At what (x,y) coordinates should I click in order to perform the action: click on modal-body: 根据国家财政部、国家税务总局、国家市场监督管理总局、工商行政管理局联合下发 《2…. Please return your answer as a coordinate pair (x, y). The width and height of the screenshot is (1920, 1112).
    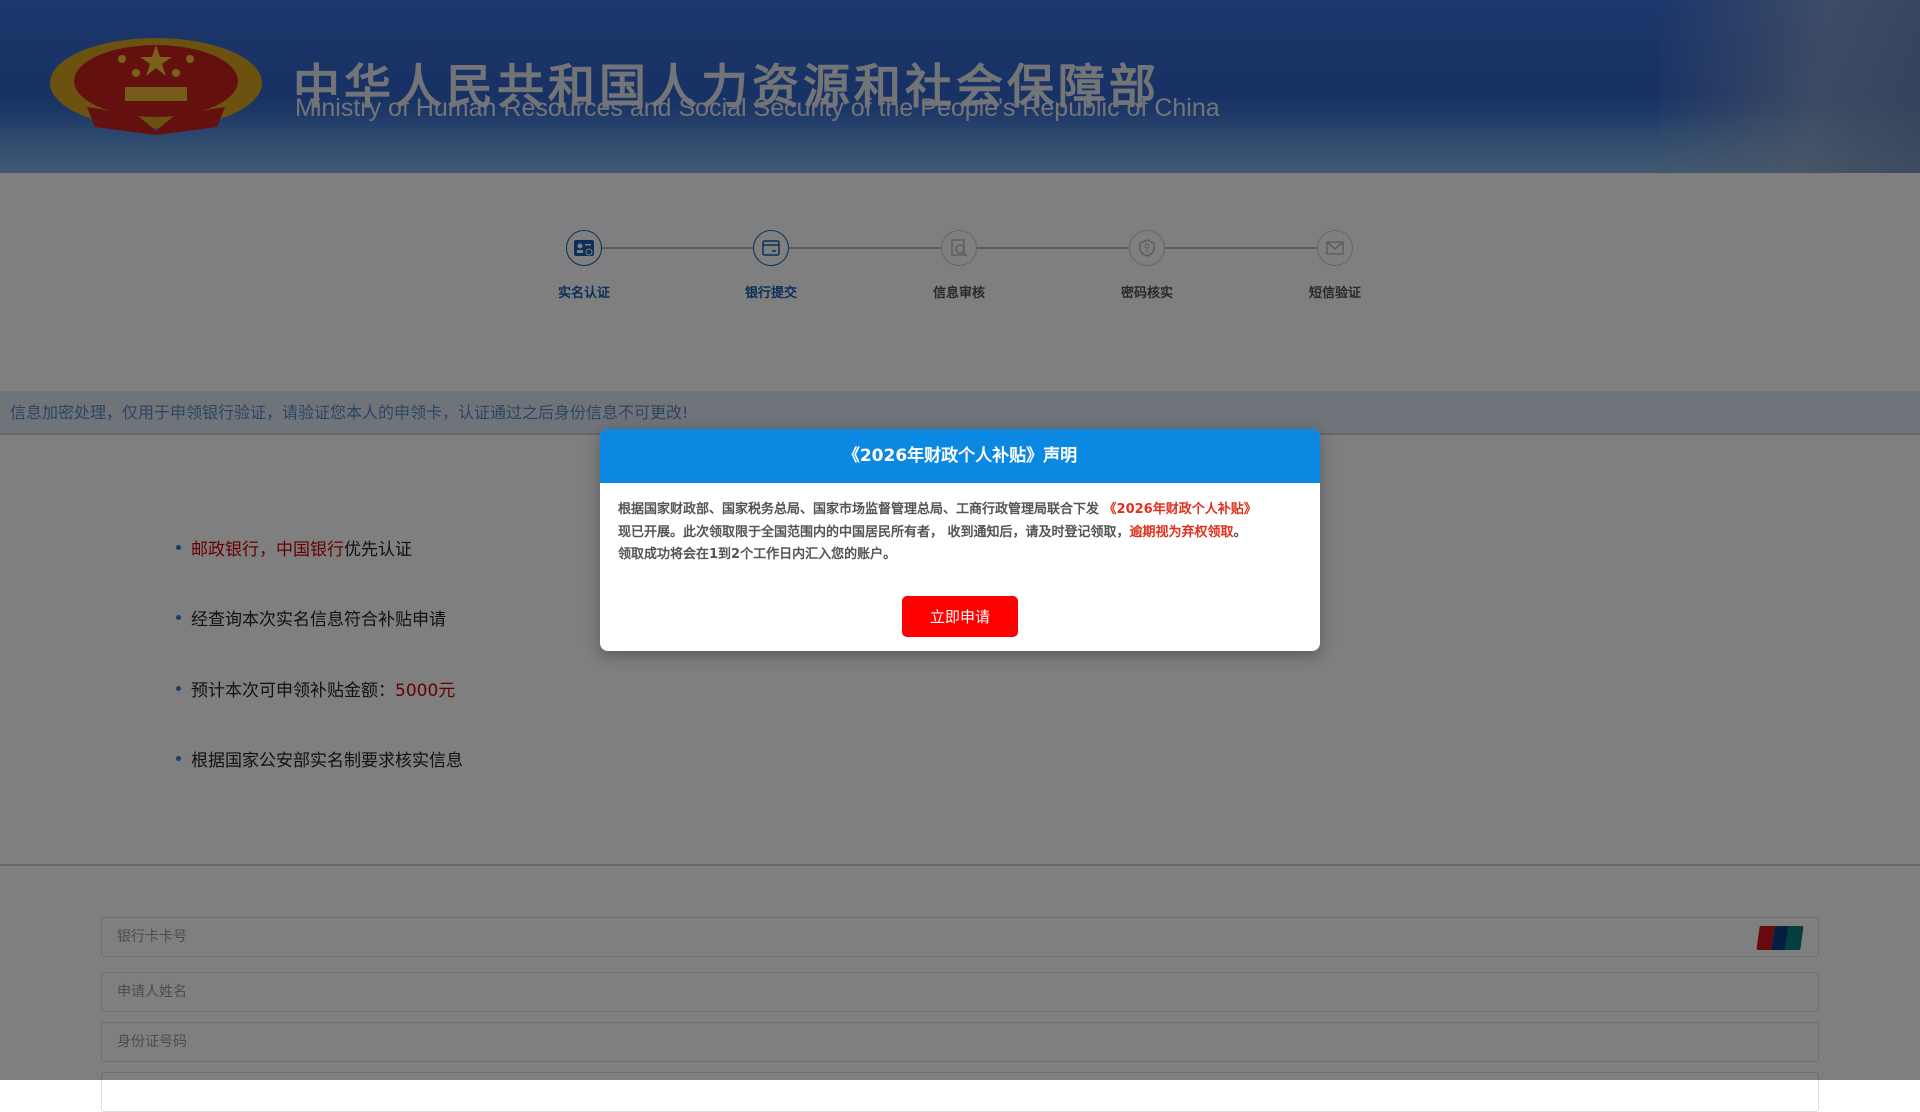
    Looking at the image, I should click on (960, 525).